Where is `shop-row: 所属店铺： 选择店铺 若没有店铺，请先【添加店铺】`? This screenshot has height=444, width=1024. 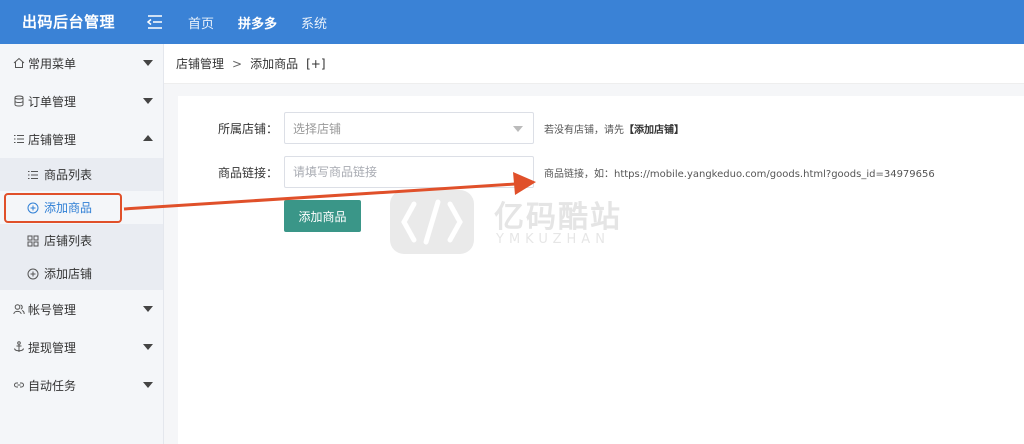 shop-row: 所属店铺： 选择店铺 若没有店铺，请先【添加店铺】 is located at coordinates (431, 128).